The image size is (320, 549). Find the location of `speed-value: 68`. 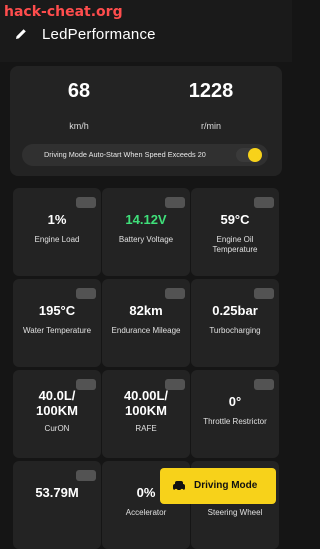

speed-value: 68 is located at coordinates (79, 91).